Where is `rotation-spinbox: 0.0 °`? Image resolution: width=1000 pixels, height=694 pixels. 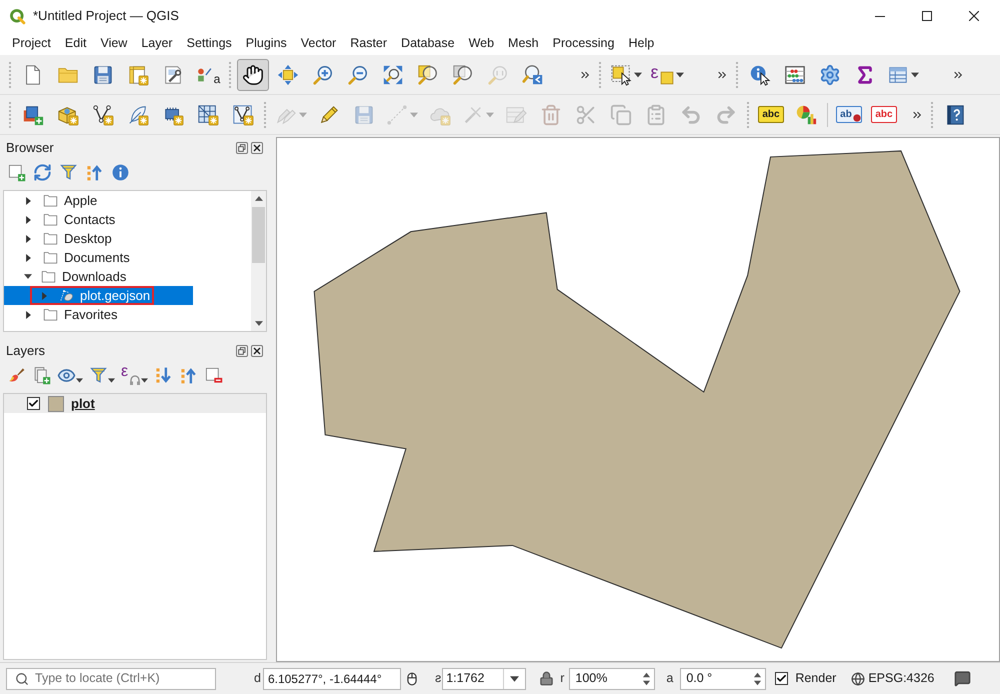 rotation-spinbox: 0.0 ° is located at coordinates (723, 679).